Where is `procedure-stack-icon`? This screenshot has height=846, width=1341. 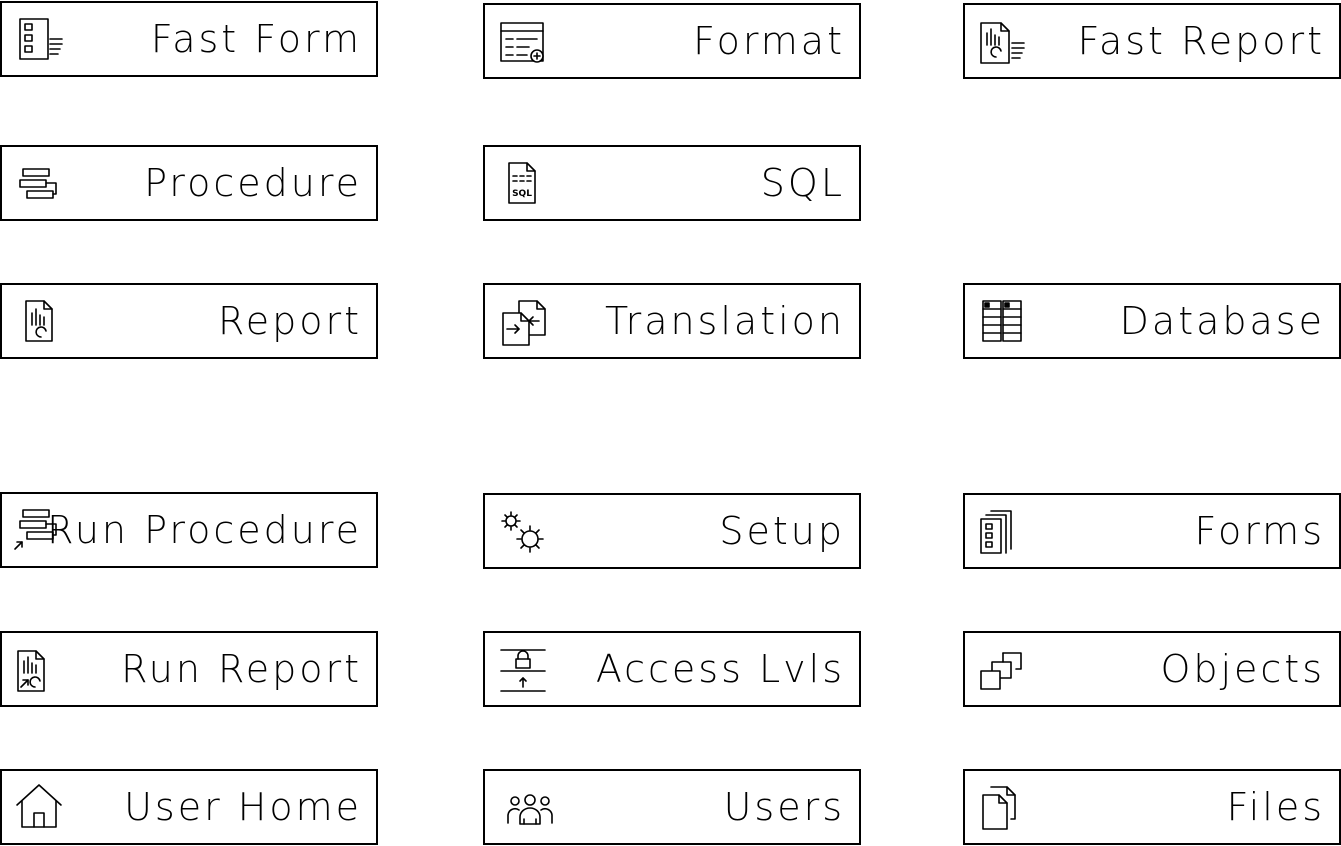
procedure-stack-icon is located at coordinates (40, 185).